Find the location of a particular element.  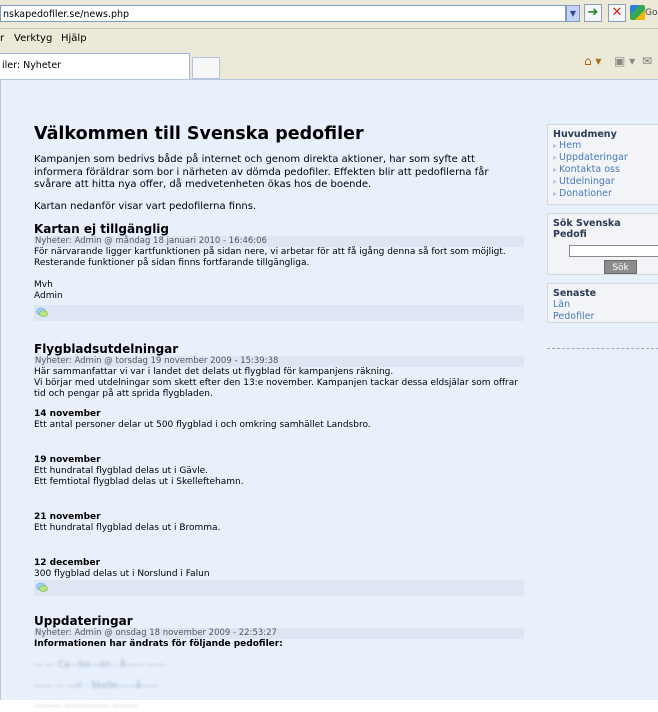

menu-item-hjalp: Hjälp is located at coordinates (74, 39).